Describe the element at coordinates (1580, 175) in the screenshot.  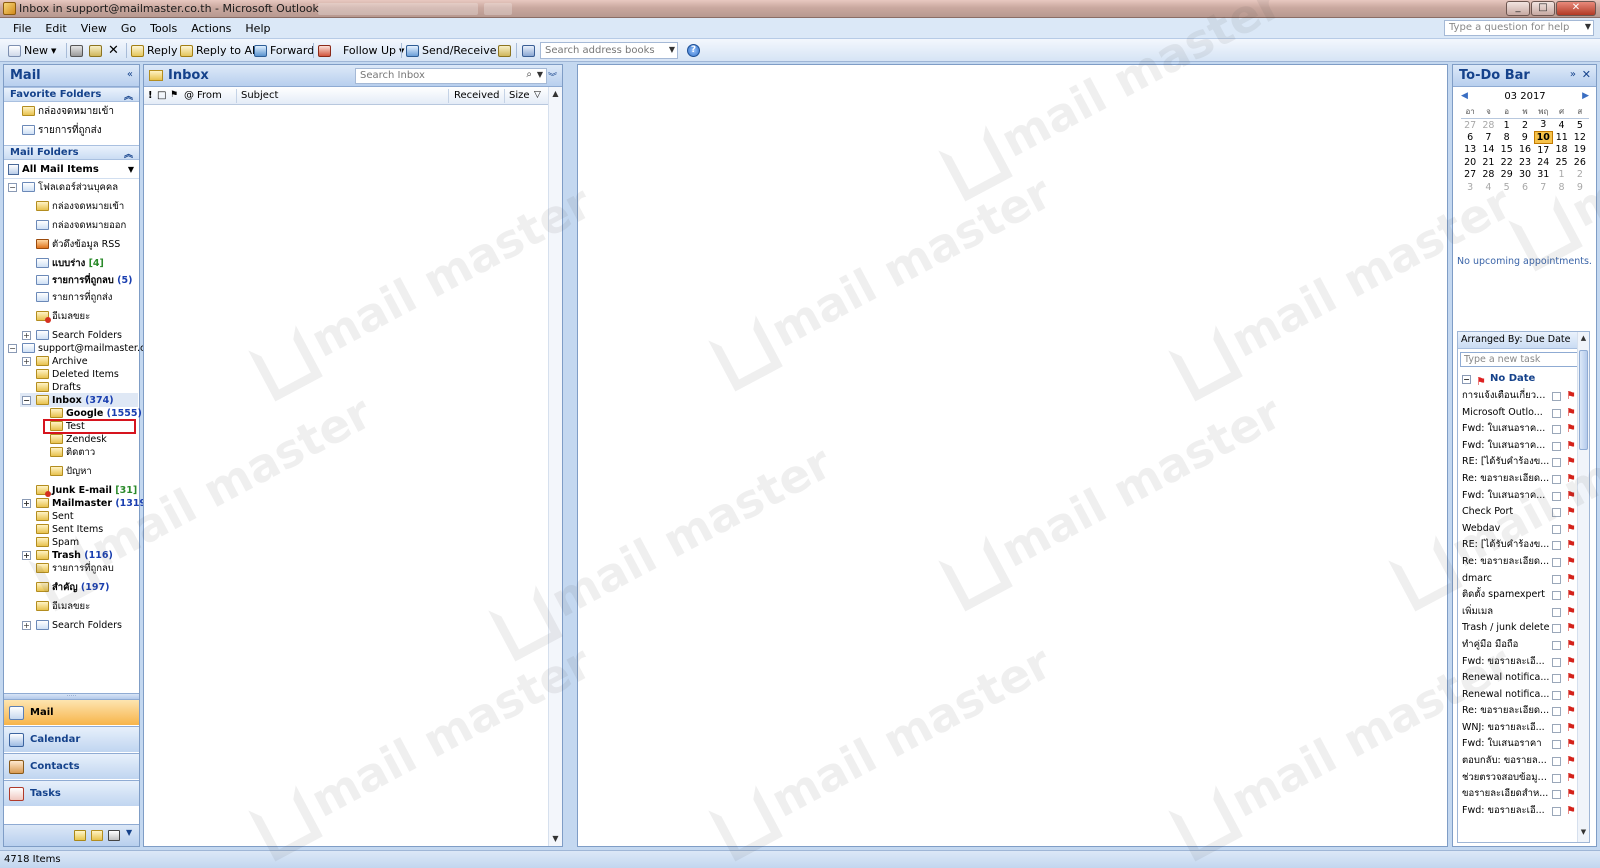
I see `calendar-day: 2` at that location.